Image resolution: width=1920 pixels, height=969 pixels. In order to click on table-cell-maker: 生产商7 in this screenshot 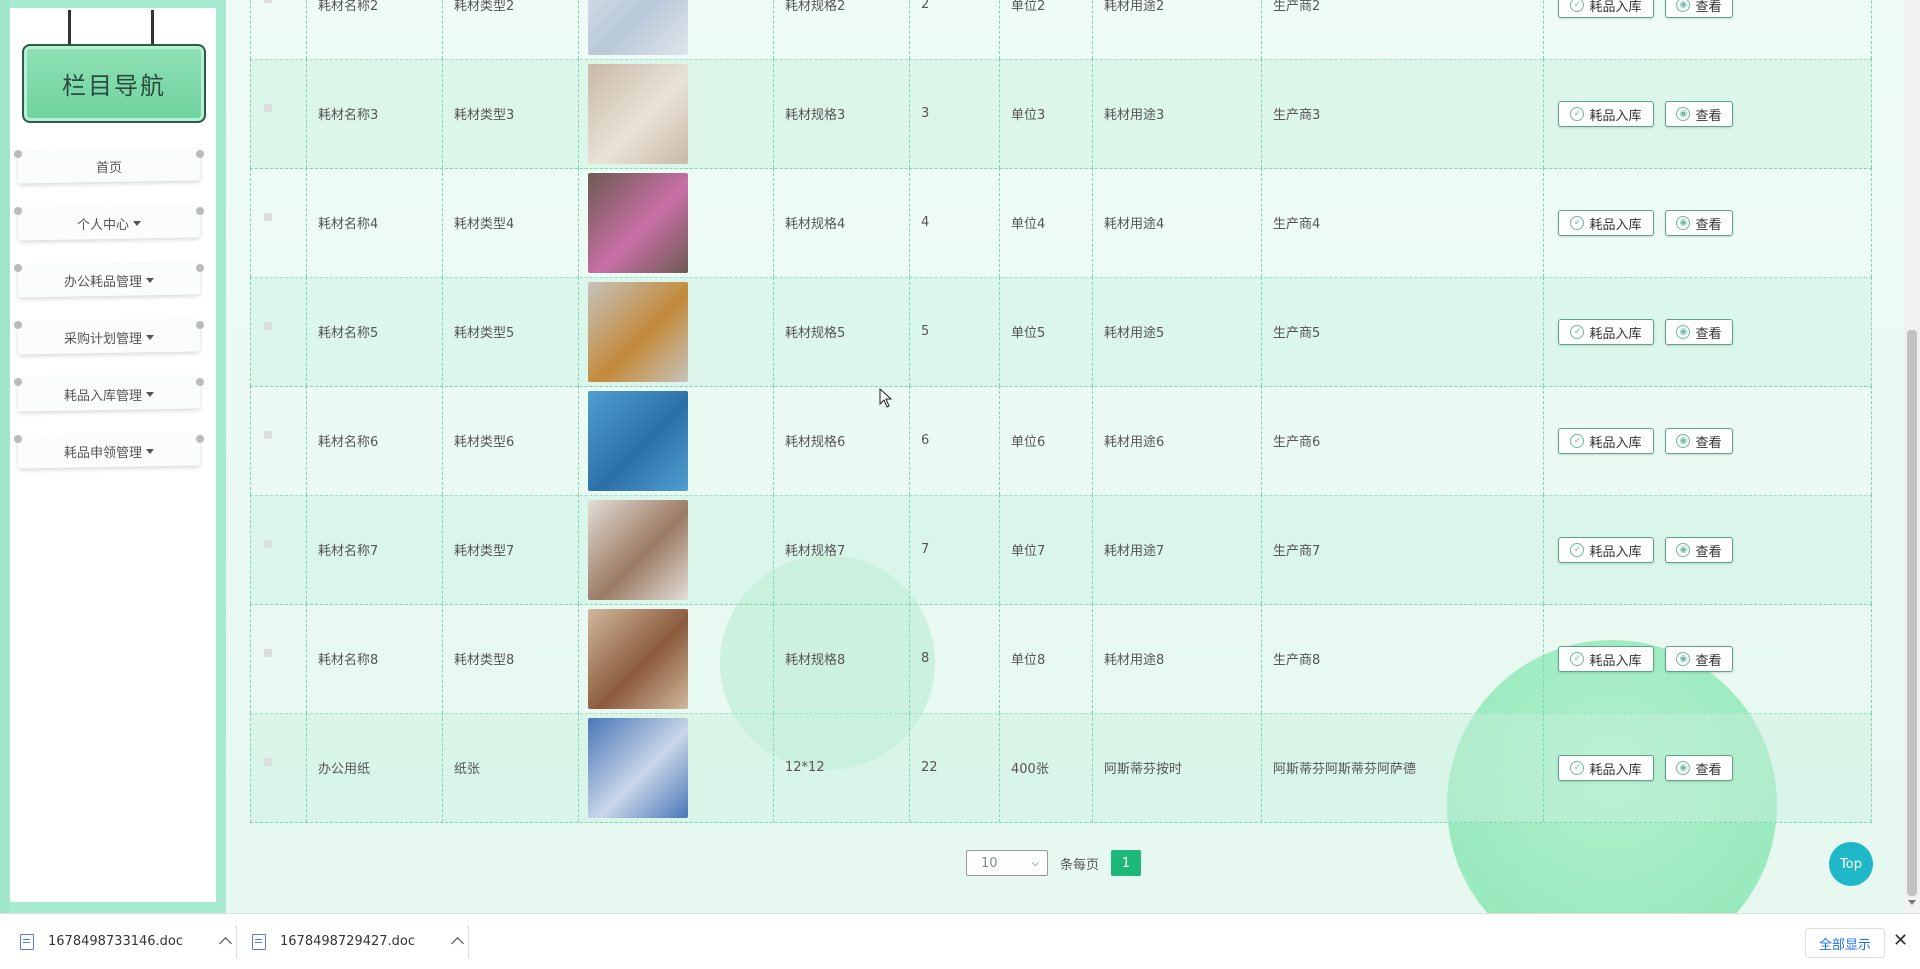, I will do `click(1402, 549)`.